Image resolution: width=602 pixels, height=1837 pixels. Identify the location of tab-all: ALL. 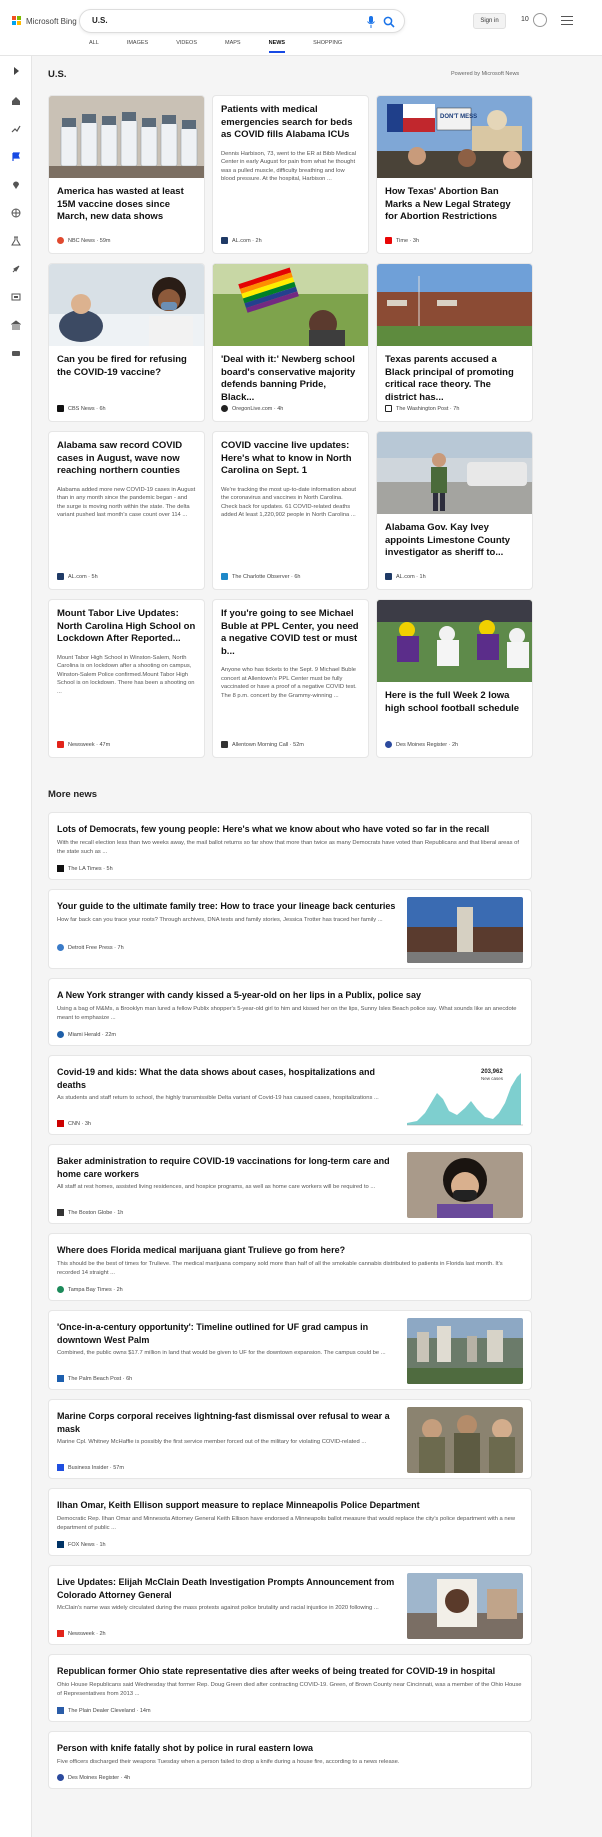
(94, 46).